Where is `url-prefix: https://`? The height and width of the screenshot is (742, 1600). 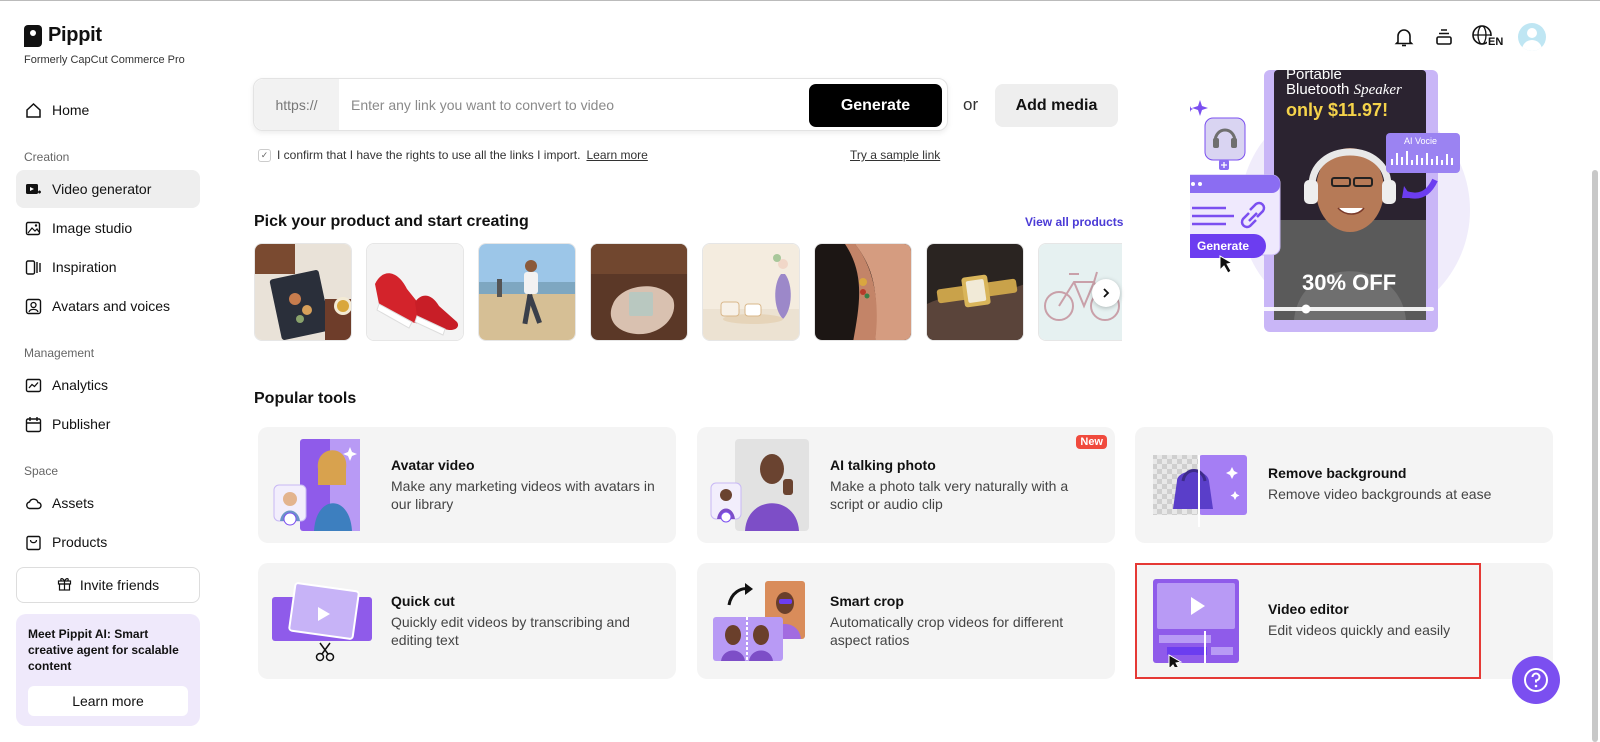
url-prefix: https:// is located at coordinates (296, 104).